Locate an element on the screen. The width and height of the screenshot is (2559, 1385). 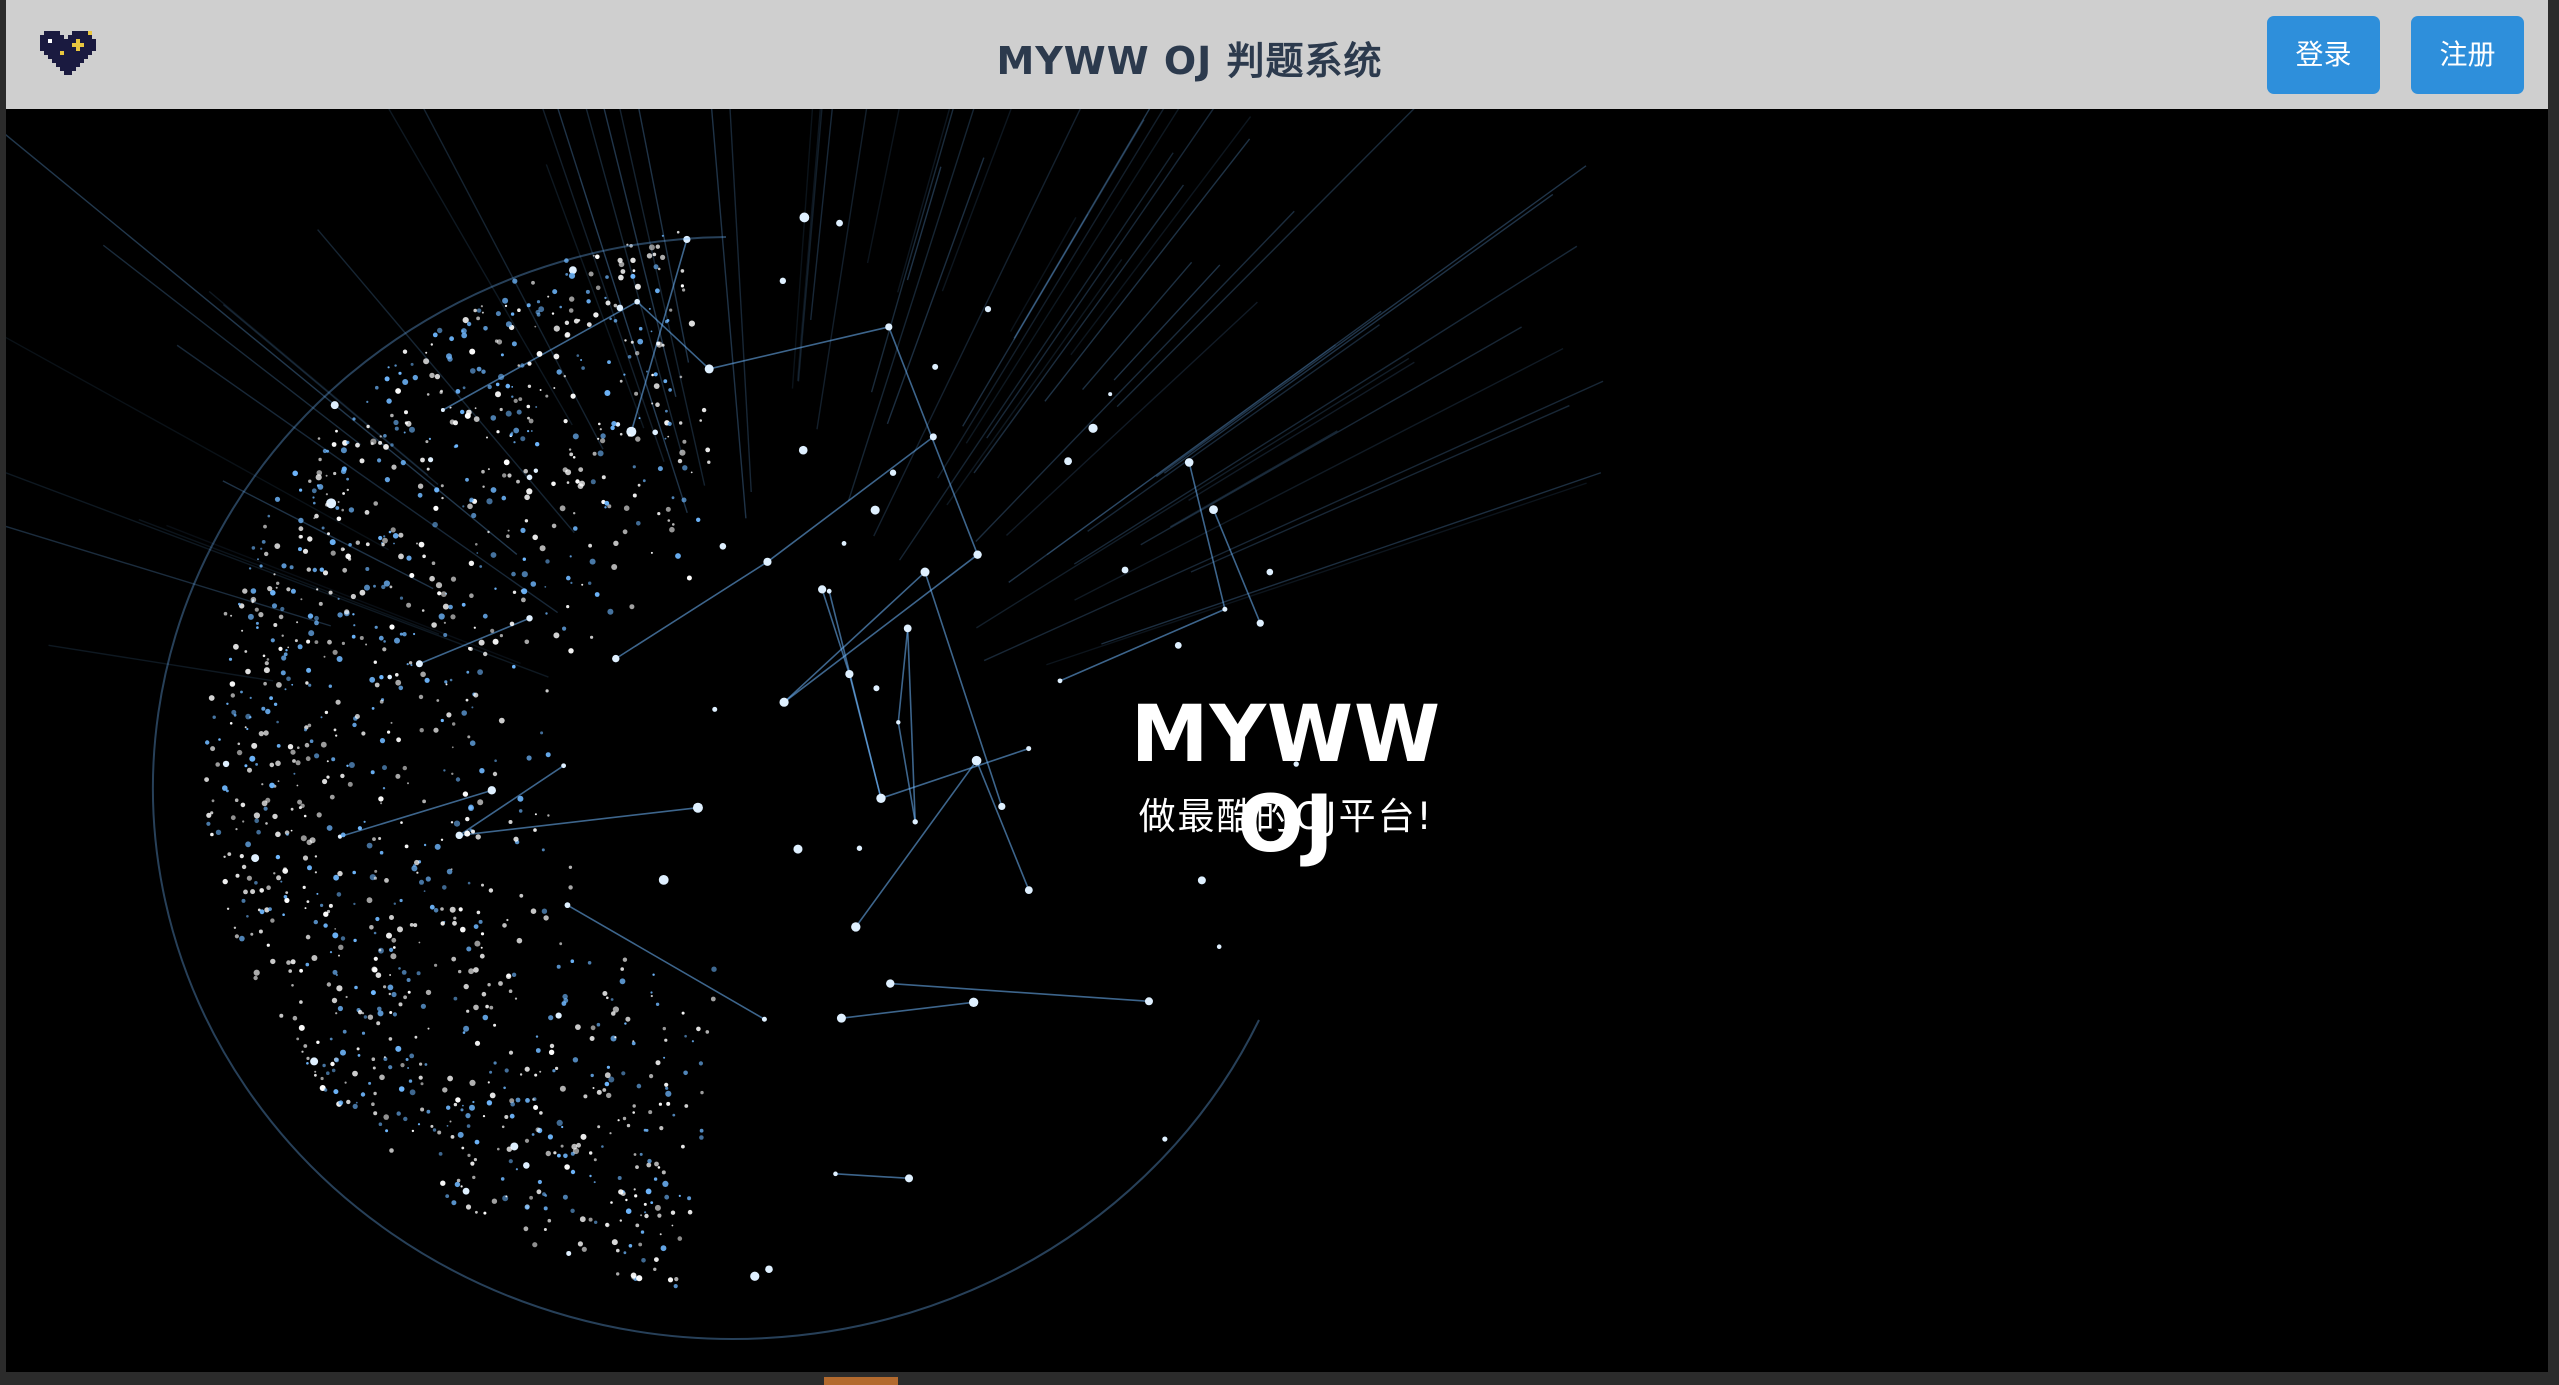
login-button: 登录 is located at coordinates (2323, 55).